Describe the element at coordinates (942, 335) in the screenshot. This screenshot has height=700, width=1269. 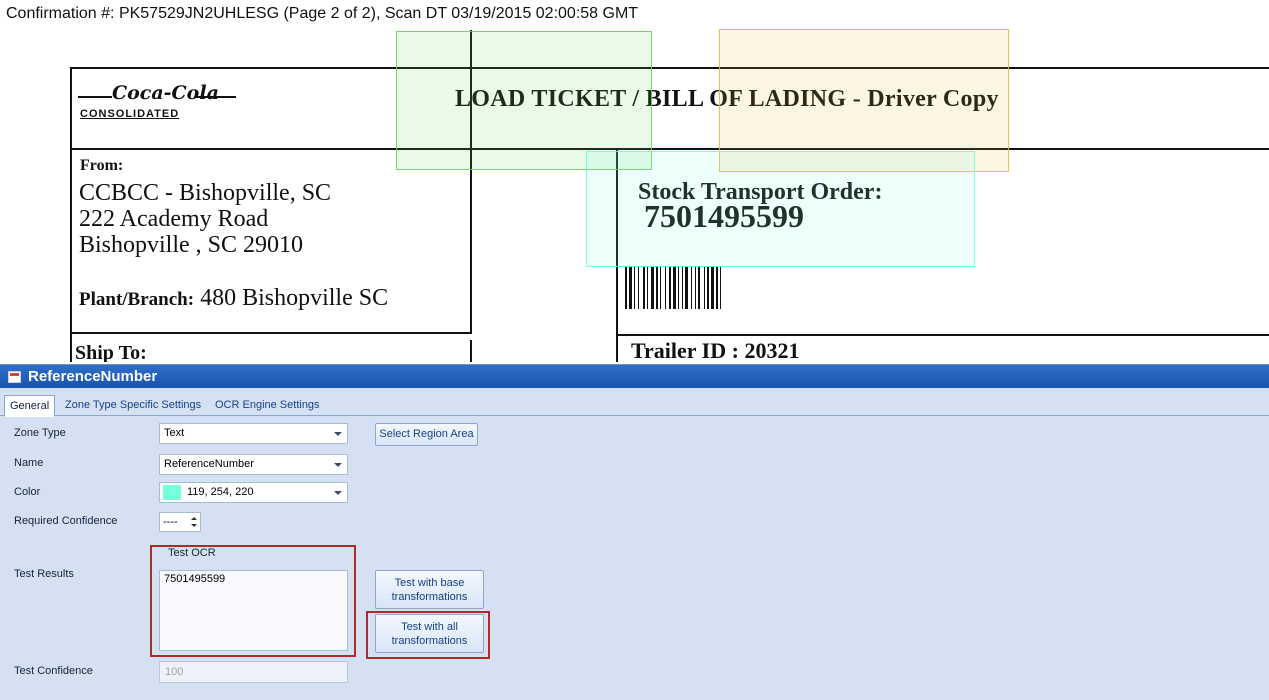
I see `doc-rule-trailer` at that location.